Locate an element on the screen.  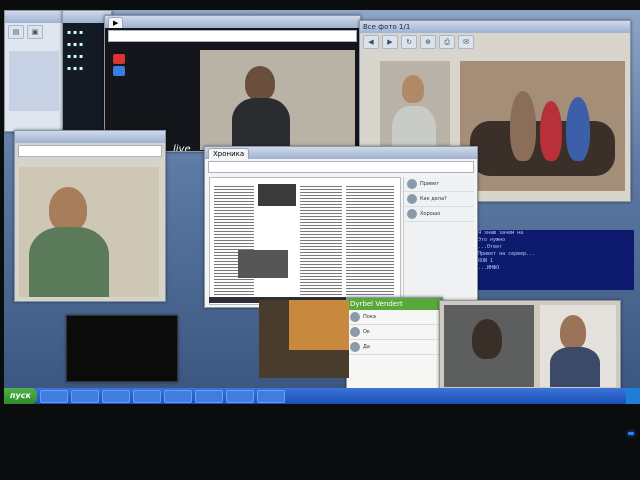
record-icon is located at coordinates (119, 59).